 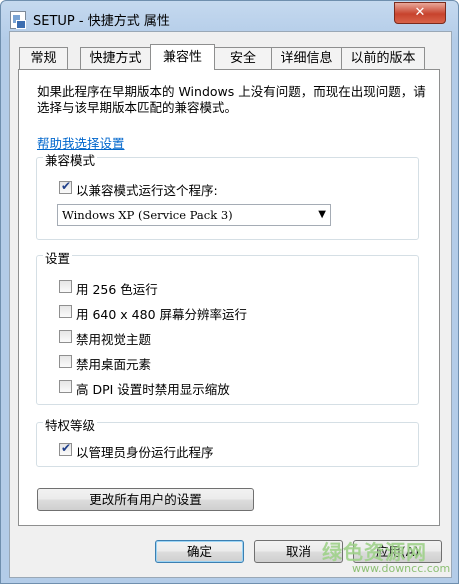 I want to click on tab-security: 安全, so click(x=243, y=58).